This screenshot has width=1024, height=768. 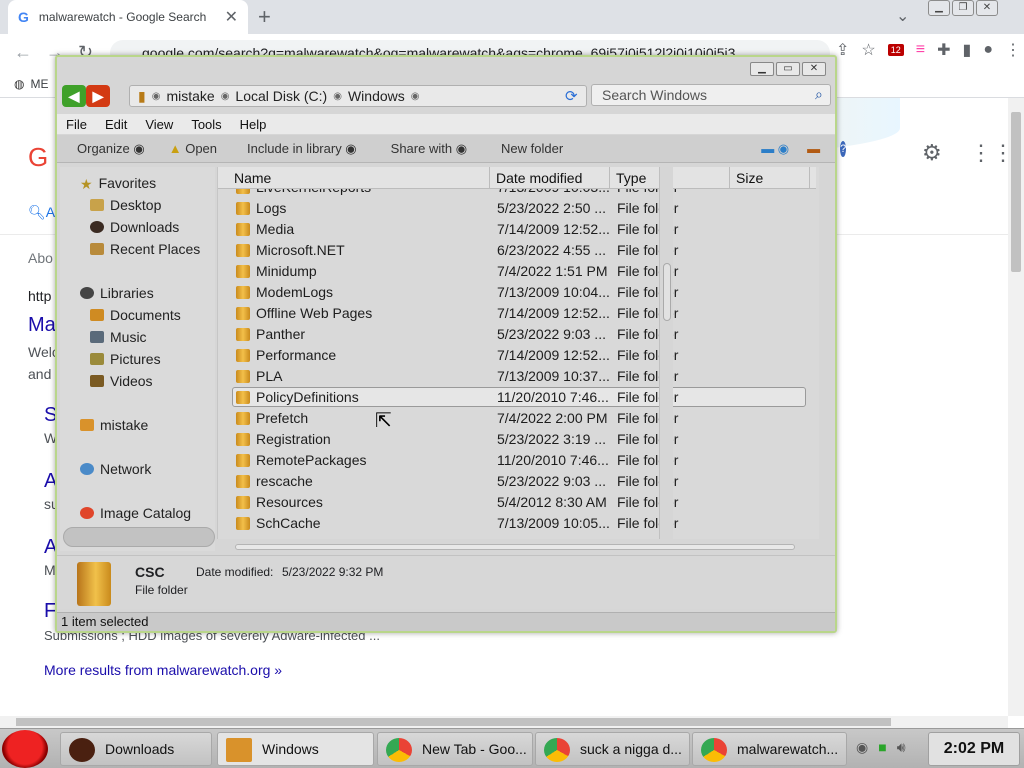 What do you see at coordinates (145, 249) in the screenshot?
I see `nav-recent-places: Recent Places` at bounding box center [145, 249].